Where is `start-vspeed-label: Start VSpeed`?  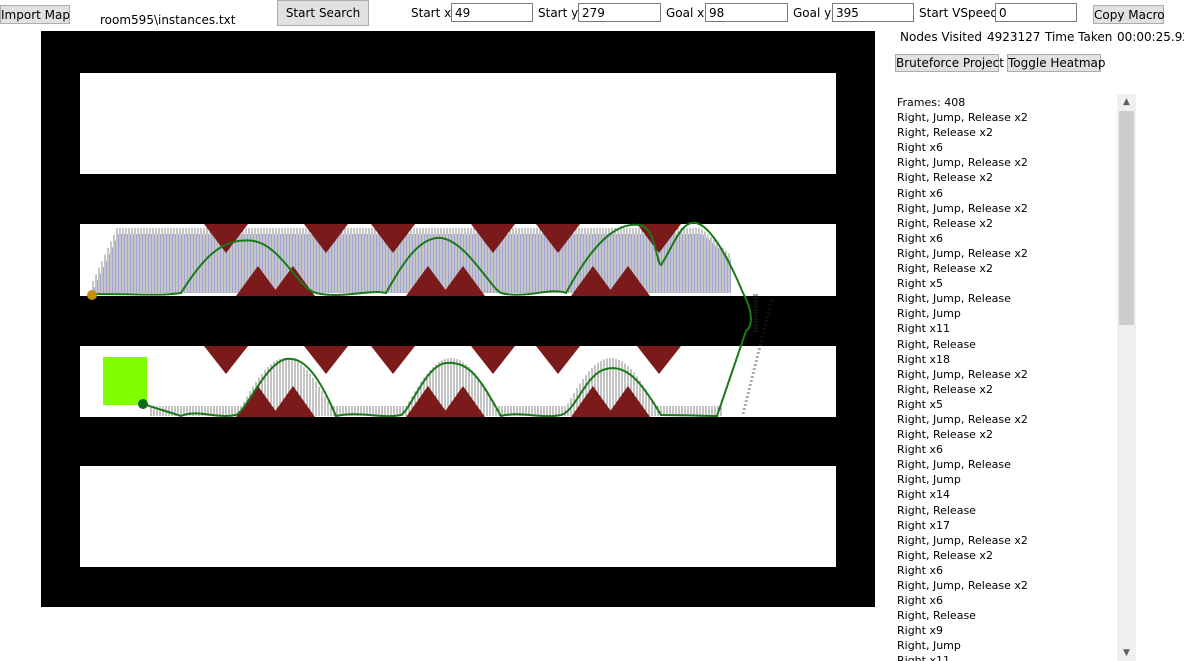 start-vspeed-label: Start VSpeed is located at coordinates (958, 13).